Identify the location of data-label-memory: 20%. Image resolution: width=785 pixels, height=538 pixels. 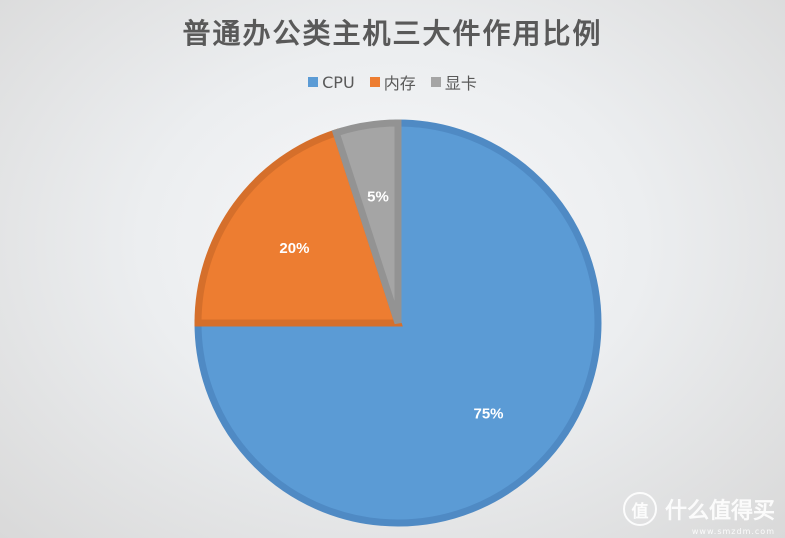
(294, 248).